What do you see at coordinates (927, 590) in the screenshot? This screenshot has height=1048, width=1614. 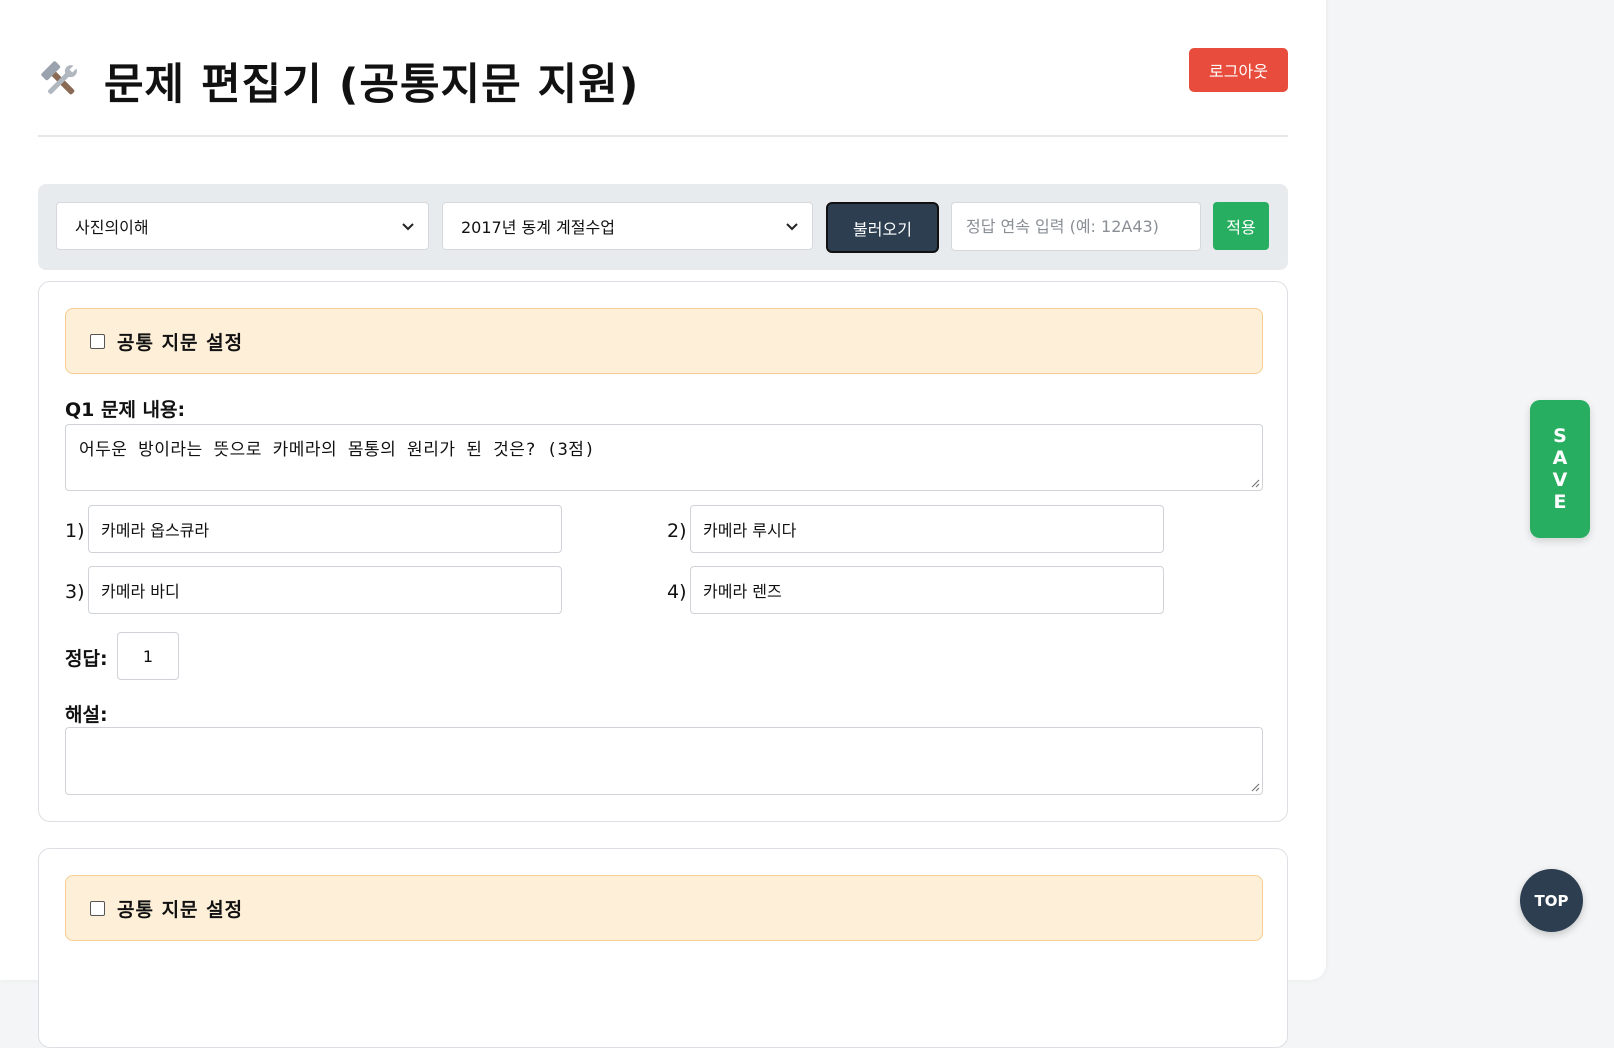 I see `option-4-input: 카메라 렌즈` at bounding box center [927, 590].